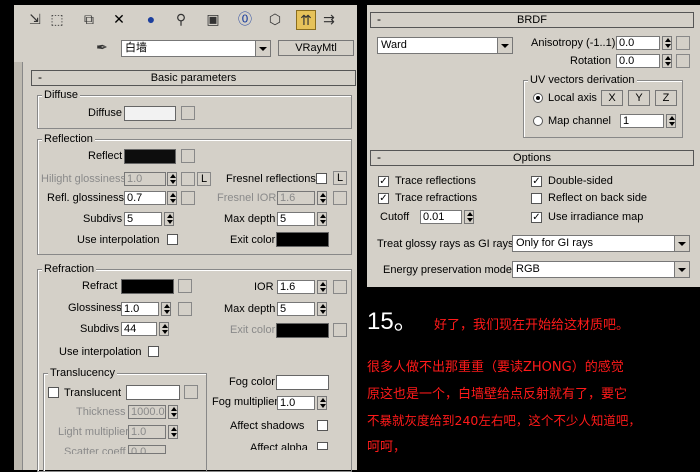 The image size is (700, 472). I want to click on cutoff-input: 0.01, so click(441, 217).